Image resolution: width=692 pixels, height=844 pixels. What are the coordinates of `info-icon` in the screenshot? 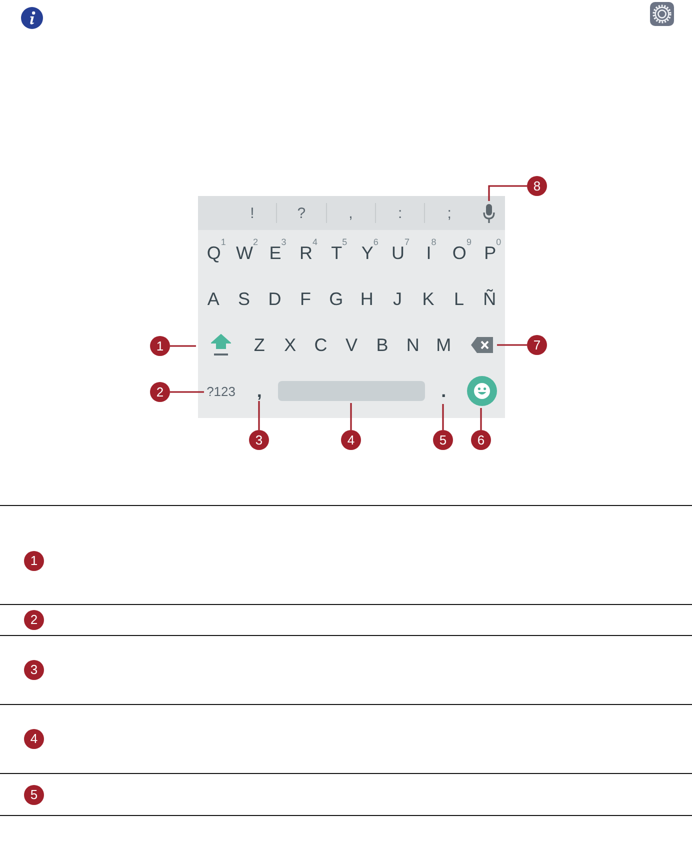 It's located at (32, 18).